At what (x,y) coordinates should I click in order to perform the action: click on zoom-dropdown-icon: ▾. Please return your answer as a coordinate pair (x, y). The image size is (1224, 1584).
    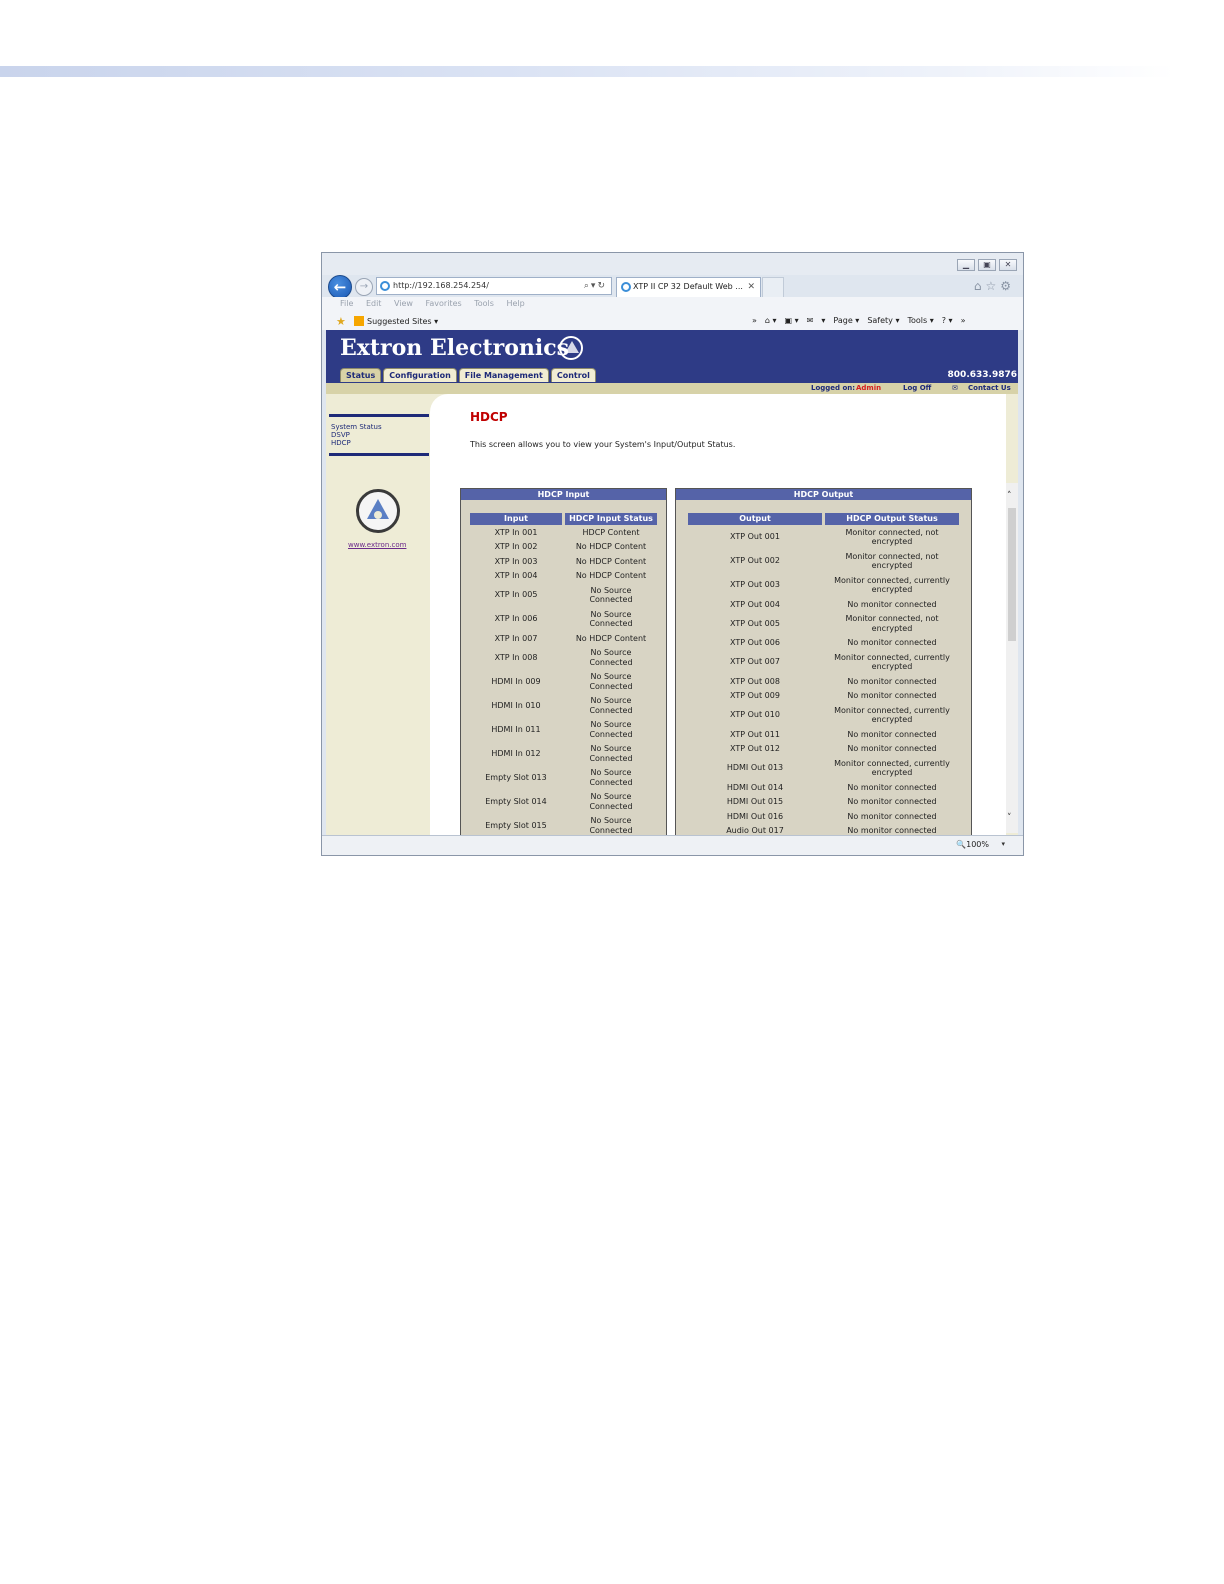
    Looking at the image, I should click on (1003, 844).